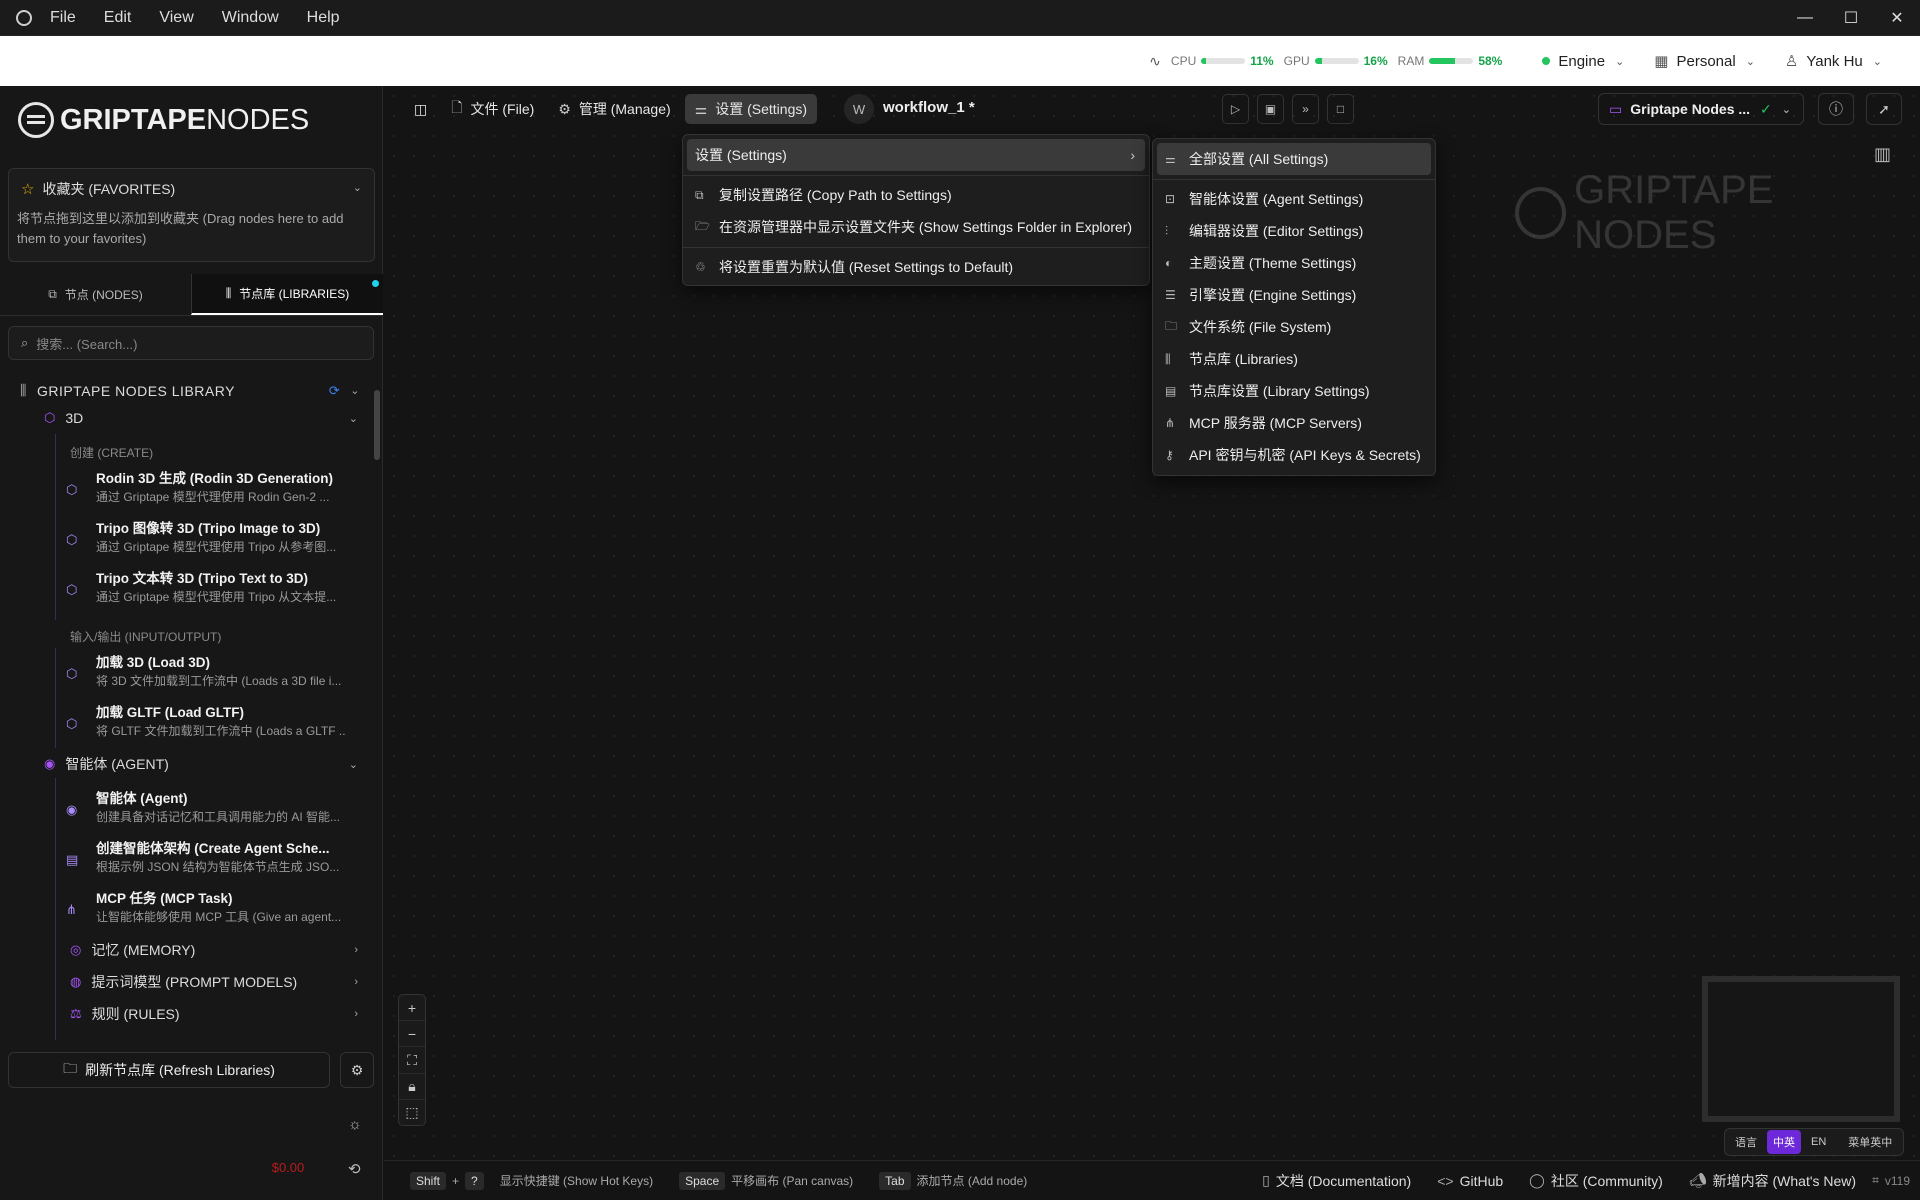  What do you see at coordinates (1704, 61) in the screenshot?
I see `workspace-dropdown: ▦ Personal ⌄` at bounding box center [1704, 61].